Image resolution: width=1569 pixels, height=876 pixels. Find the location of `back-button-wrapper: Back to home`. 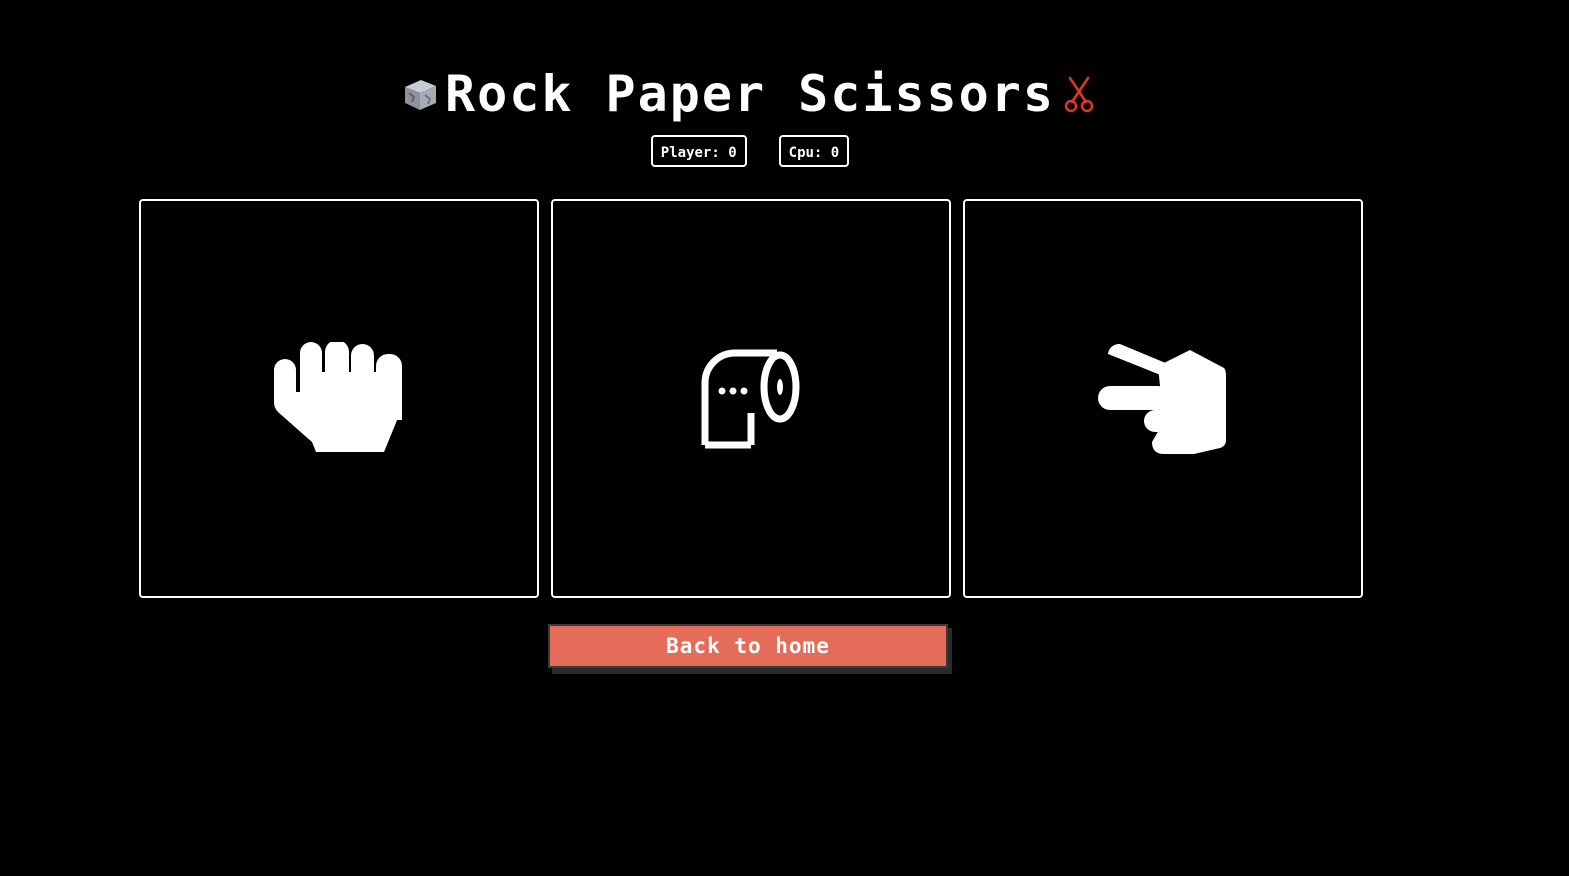

back-button-wrapper: Back to home is located at coordinates (750, 649).